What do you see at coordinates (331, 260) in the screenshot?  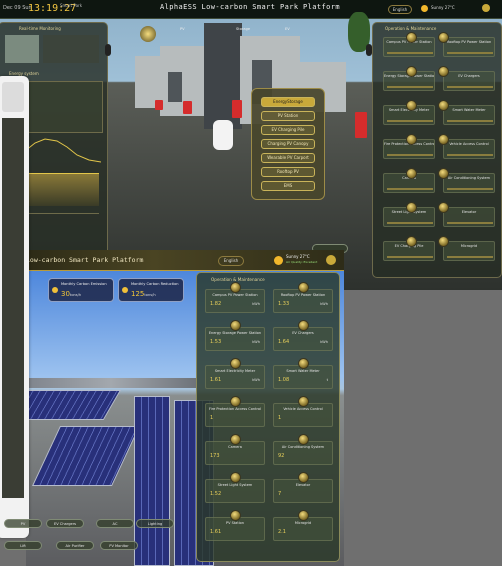 I see `bottom-settings-icon` at bounding box center [331, 260].